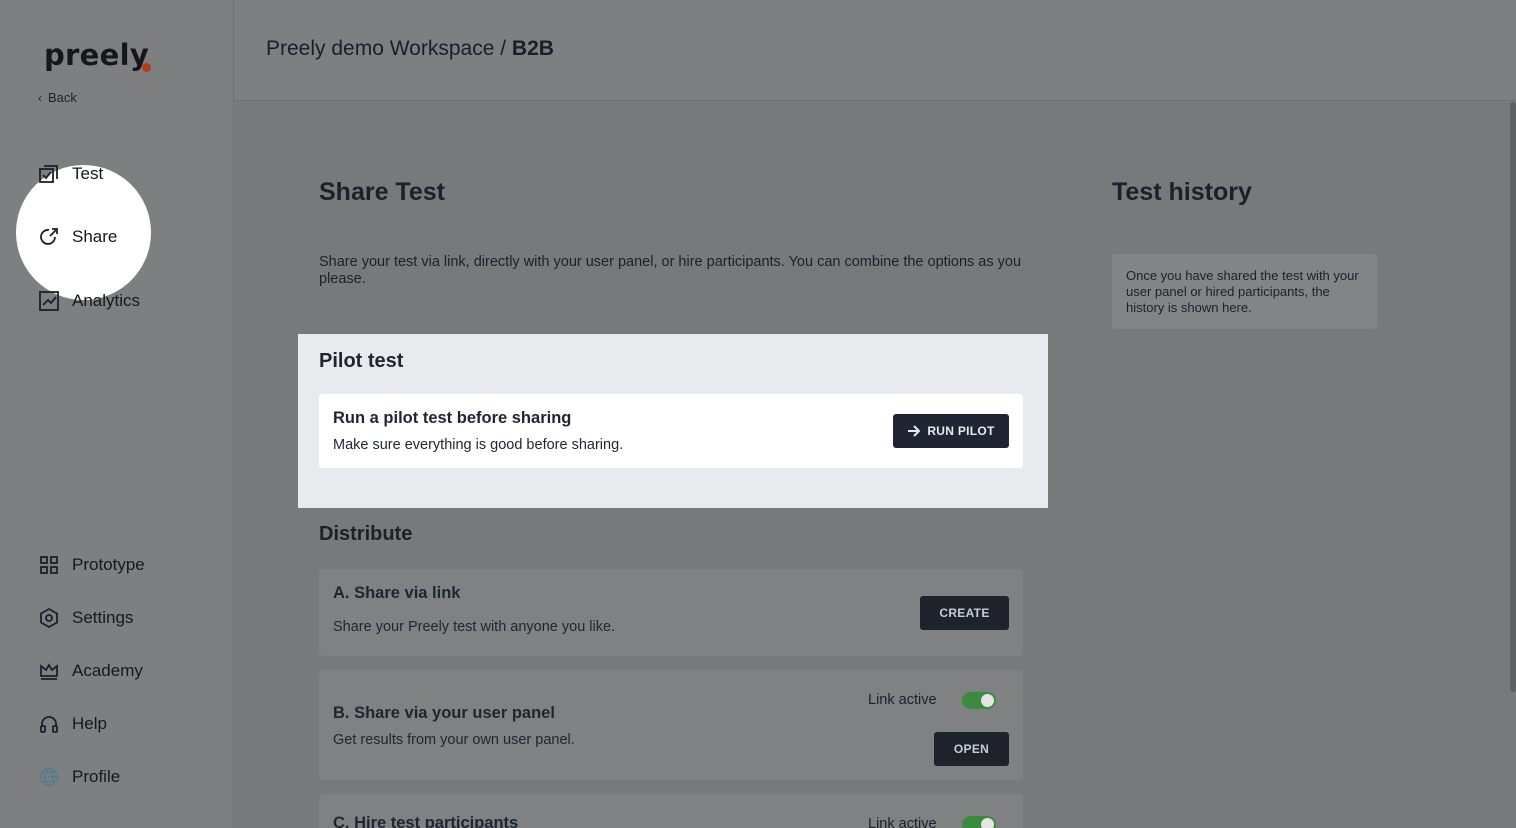 This screenshot has width=1516, height=828. Describe the element at coordinates (106, 300) in the screenshot. I see `nav-label-analytics: Analytics` at that location.